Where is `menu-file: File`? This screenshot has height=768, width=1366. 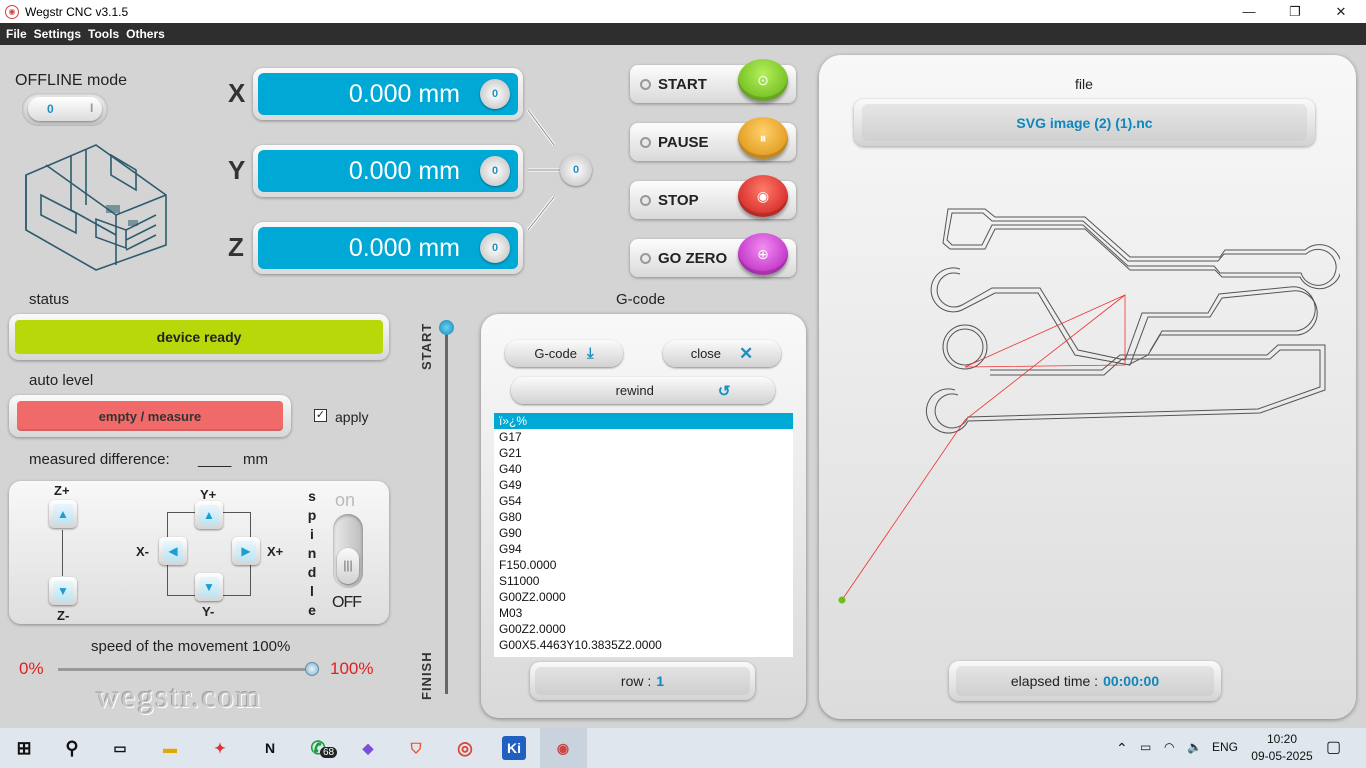
menu-file: File is located at coordinates (16, 34).